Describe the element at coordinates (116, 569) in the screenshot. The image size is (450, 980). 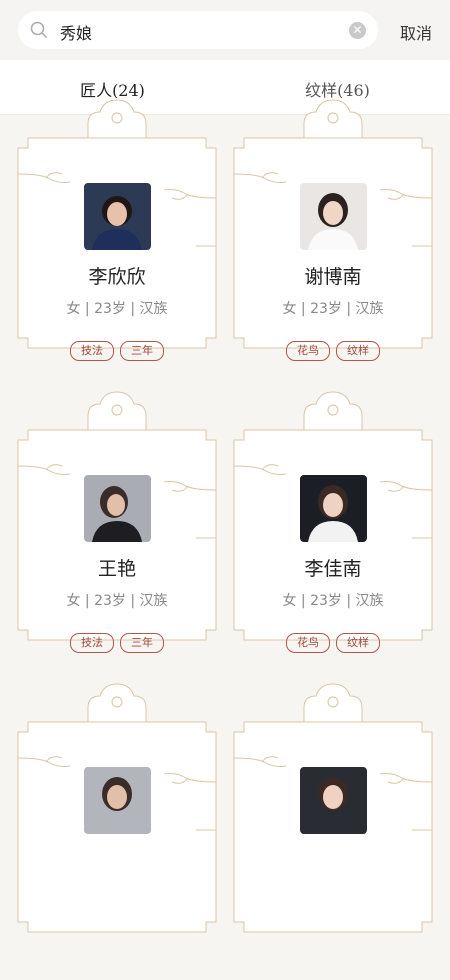
I see `artisan-name: 王艳` at that location.